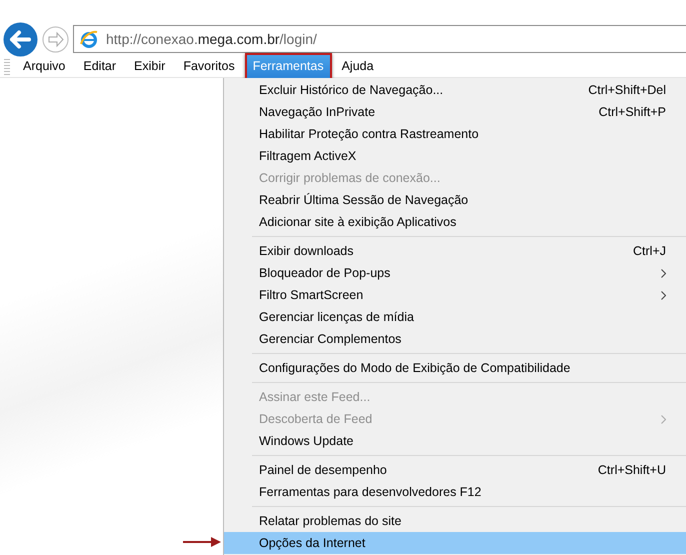  Describe the element at coordinates (211, 39) in the screenshot. I see `url-text: http://conexao.mega.com.br/login/` at that location.